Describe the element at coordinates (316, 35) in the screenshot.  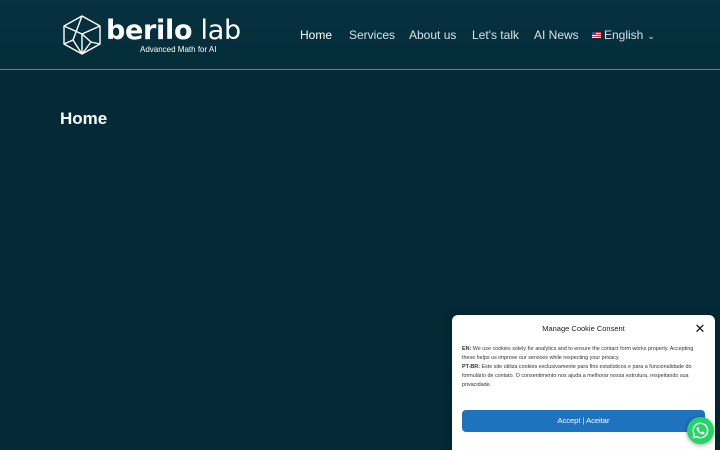
I see `nav-home: Home` at that location.